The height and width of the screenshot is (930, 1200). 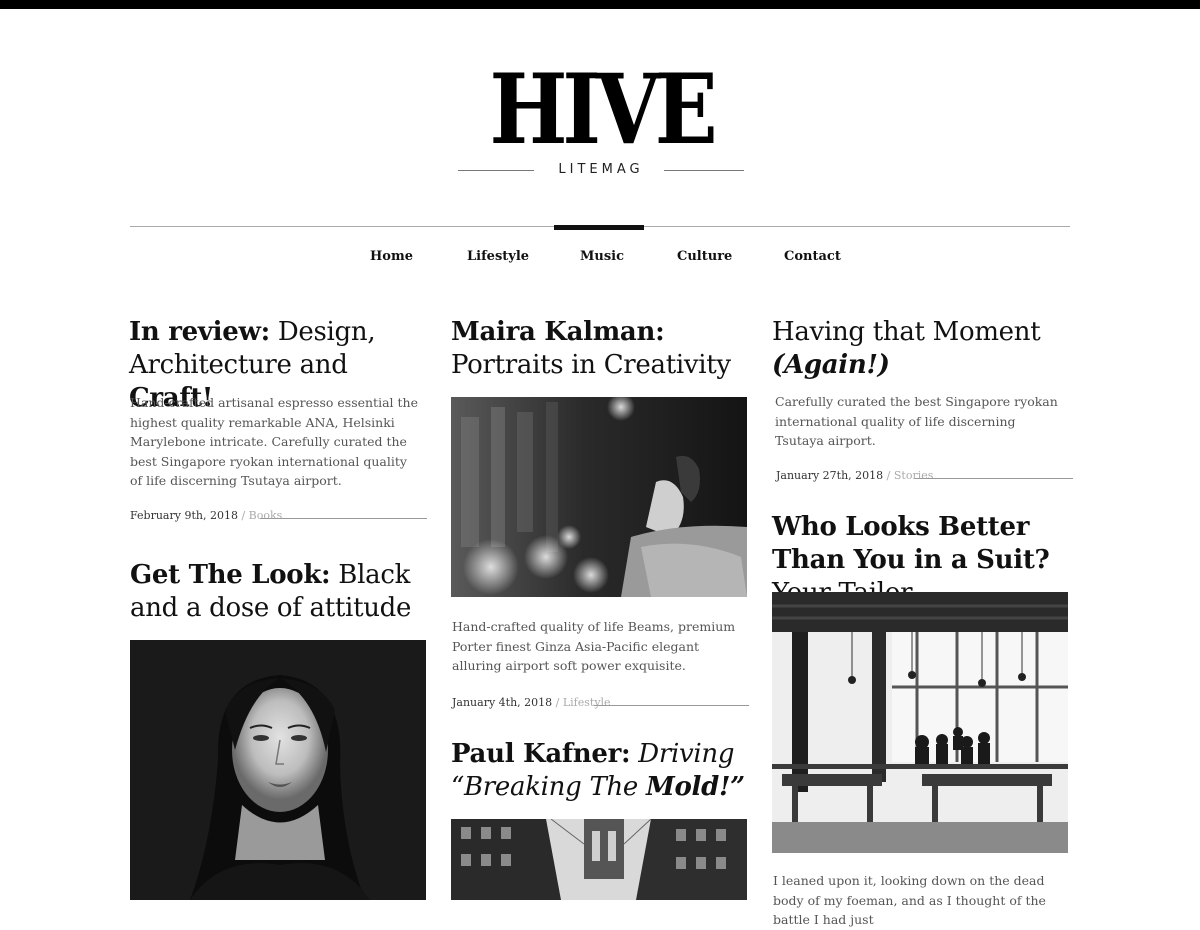 I want to click on article-date: January 4th, 2018, so click(x=502, y=702).